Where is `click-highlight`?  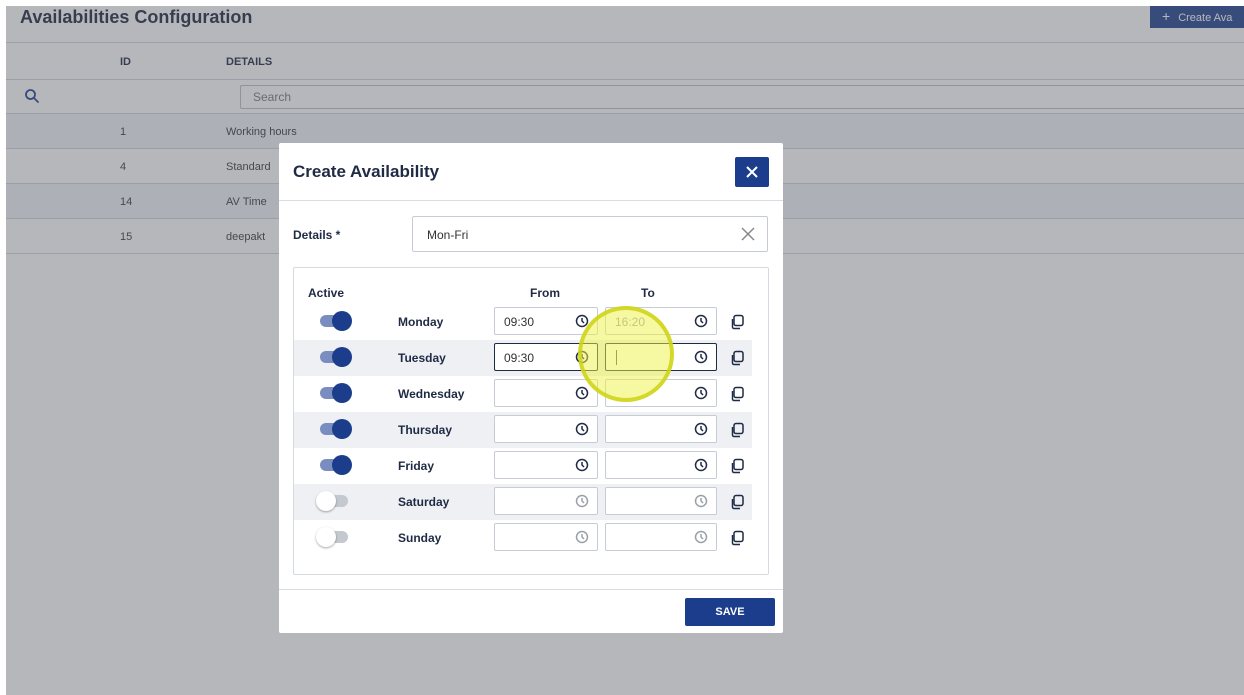 click-highlight is located at coordinates (626, 354).